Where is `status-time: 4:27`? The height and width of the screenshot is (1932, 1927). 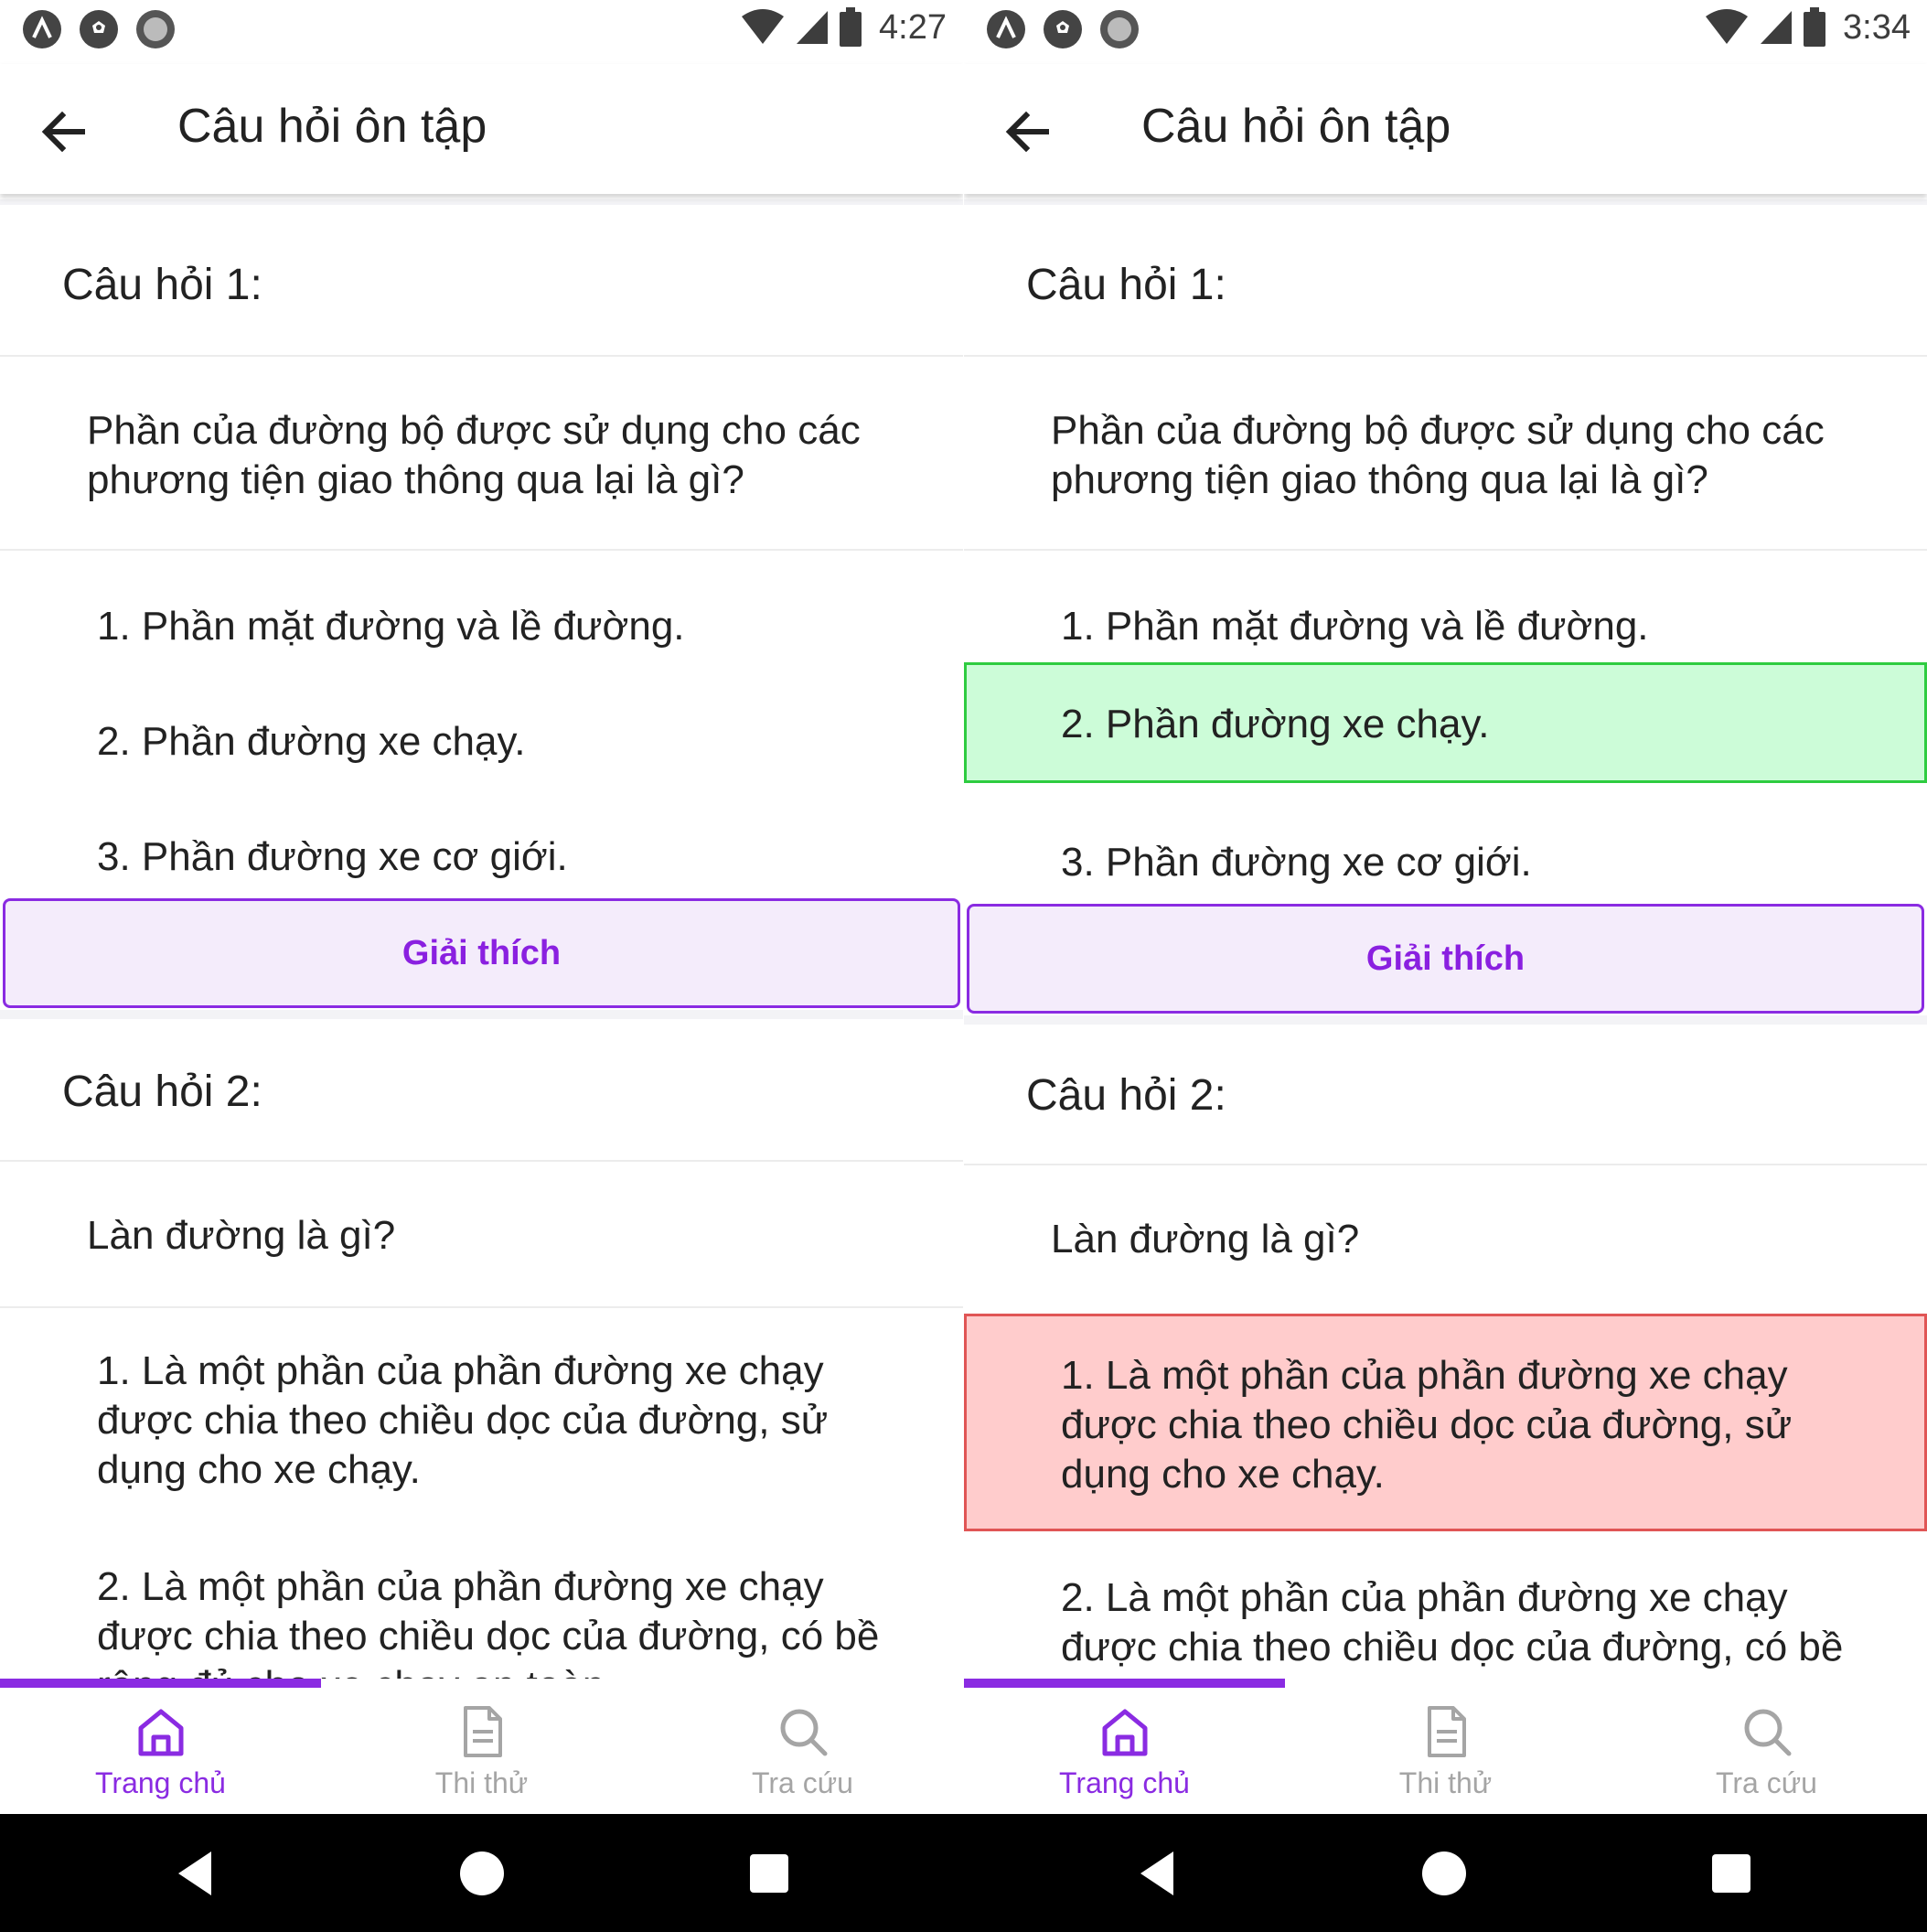 status-time: 4:27 is located at coordinates (913, 27).